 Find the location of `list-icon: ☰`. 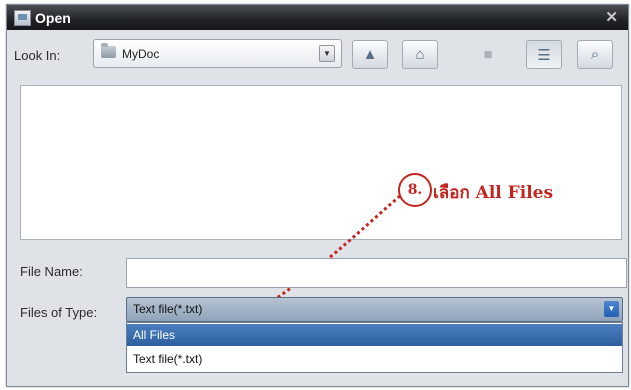

list-icon: ☰ is located at coordinates (544, 55).